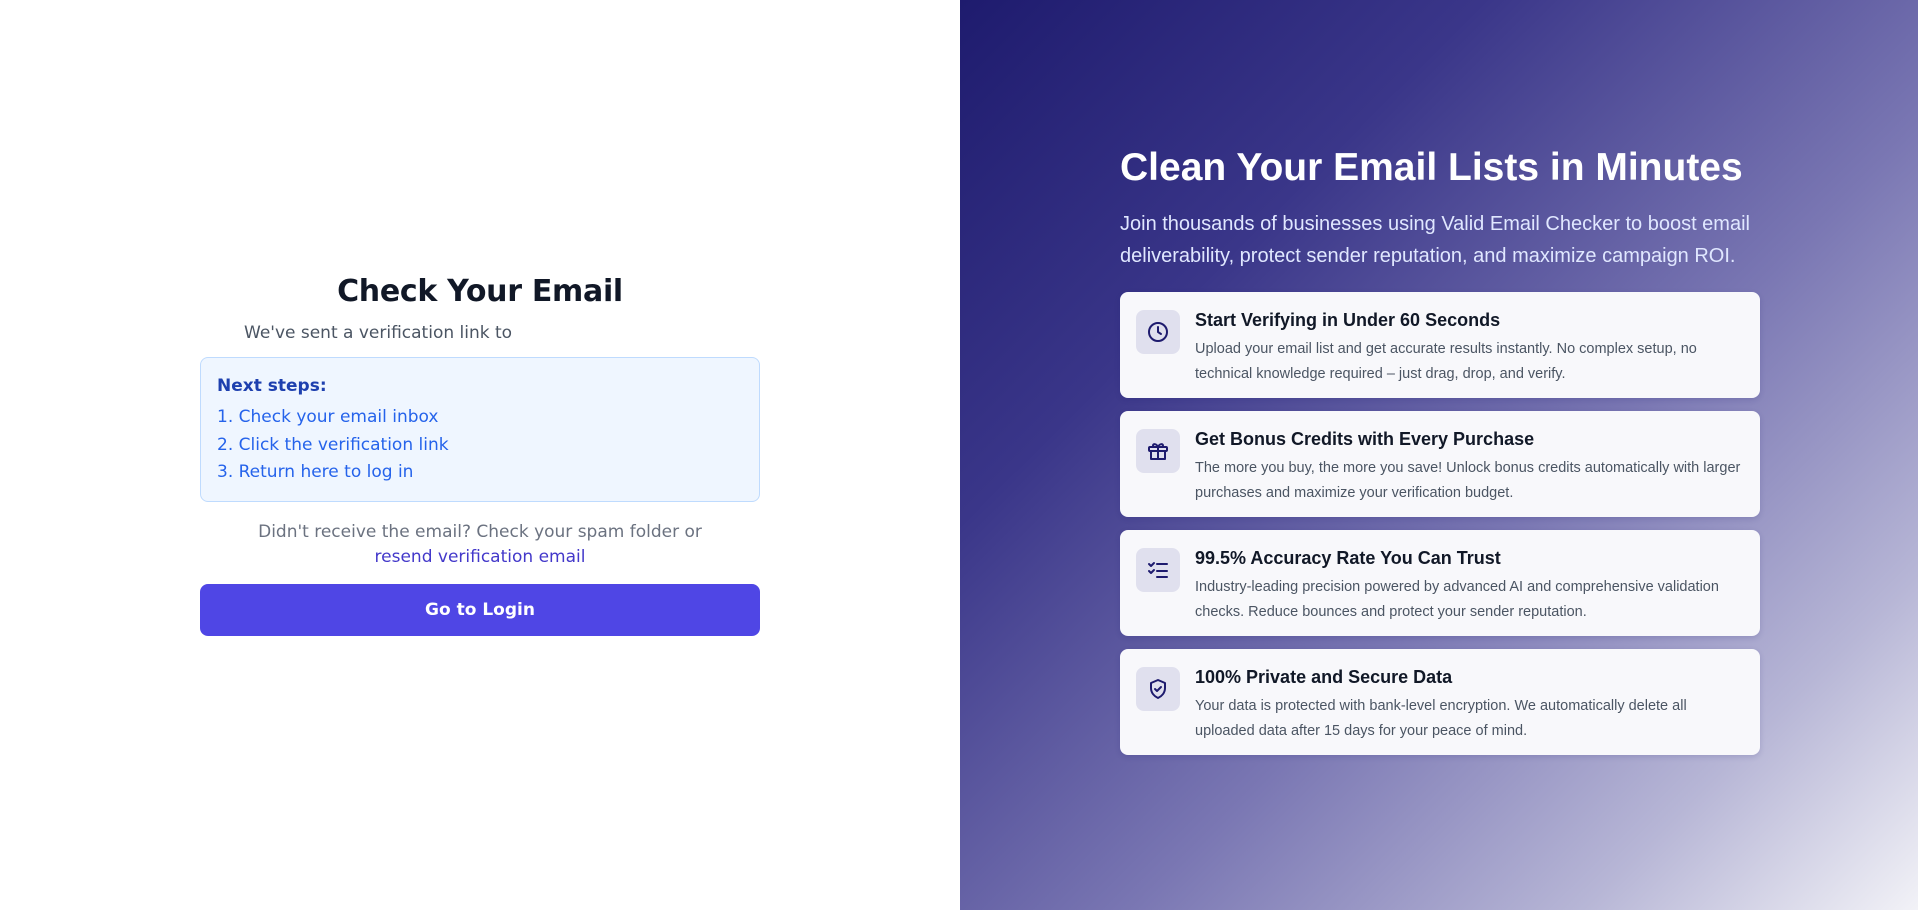  Describe the element at coordinates (480, 291) in the screenshot. I see `page-title: Check Your Email` at that location.